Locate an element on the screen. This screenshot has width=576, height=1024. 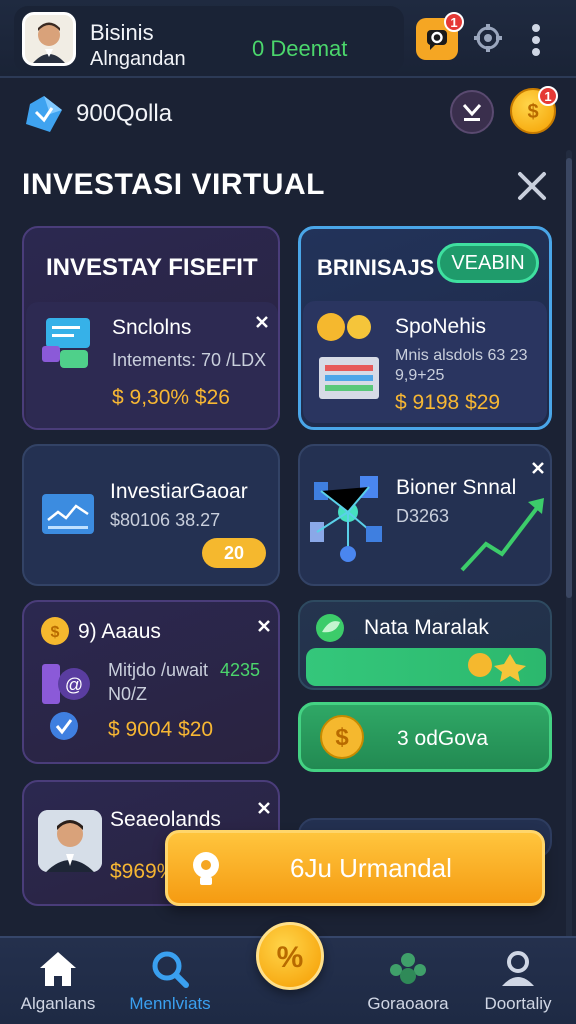
coins-chart-icon is located at coordinates (348, 356).